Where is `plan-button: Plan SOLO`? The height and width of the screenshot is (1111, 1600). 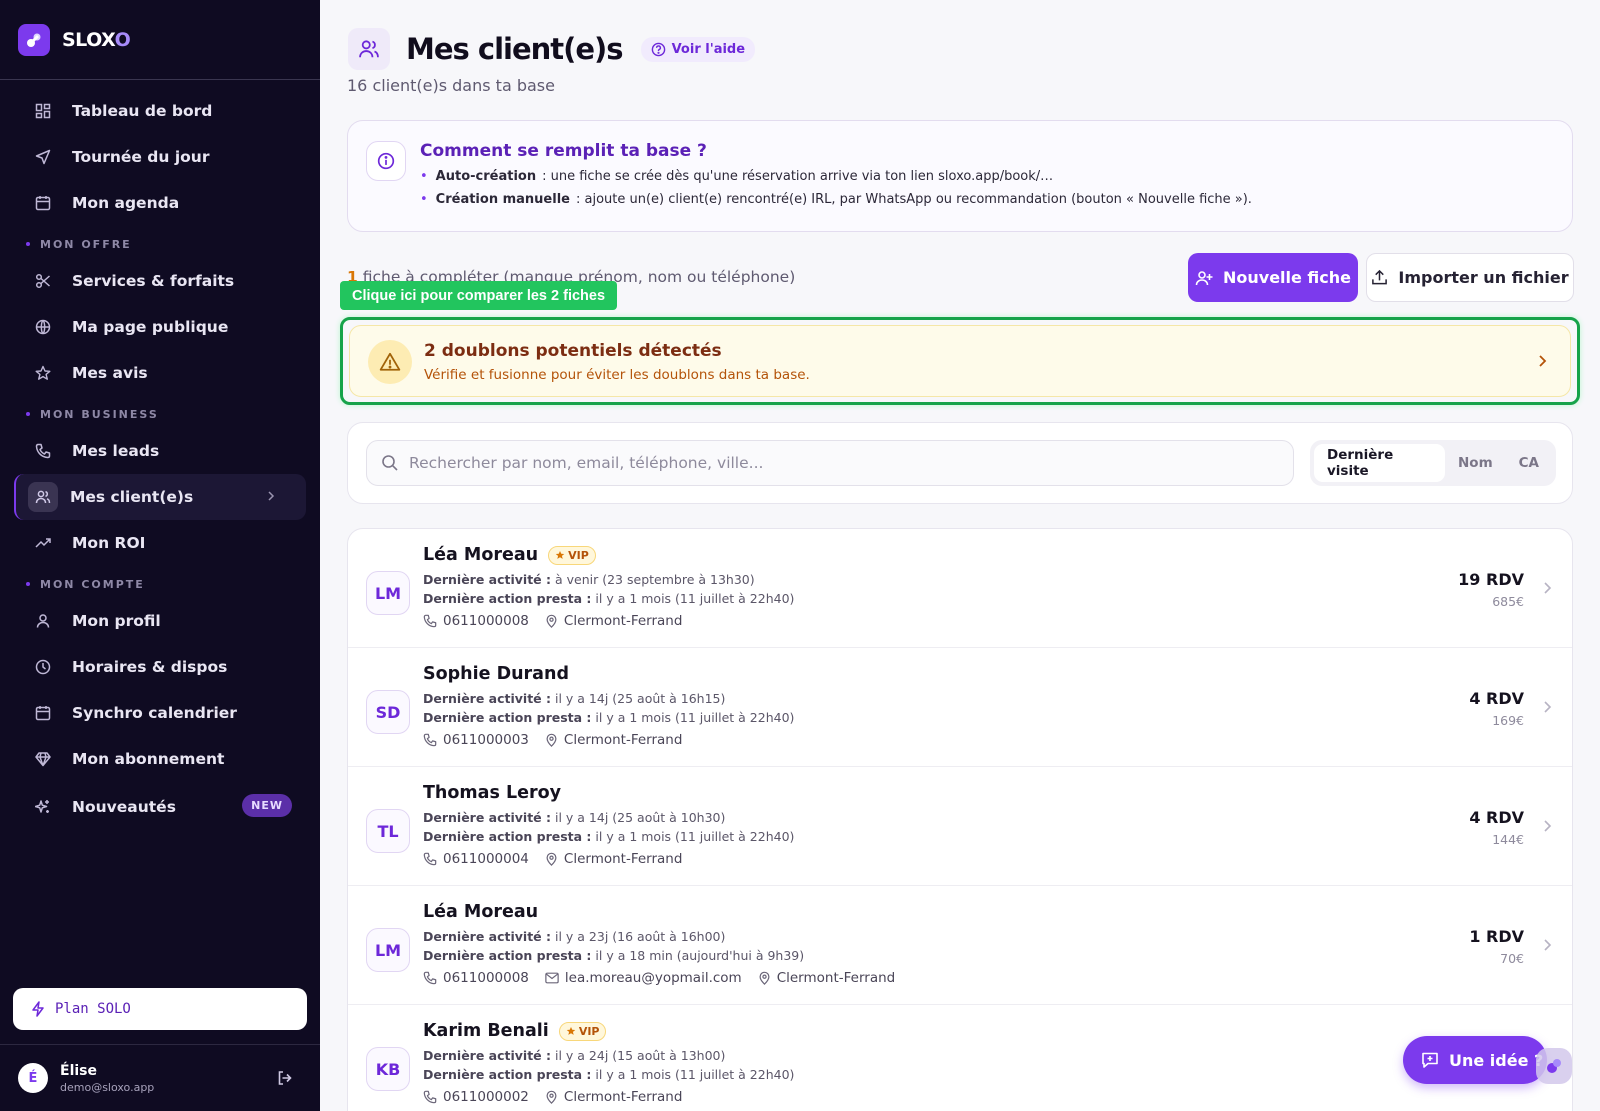
plan-button: Plan SOLO is located at coordinates (160, 1009).